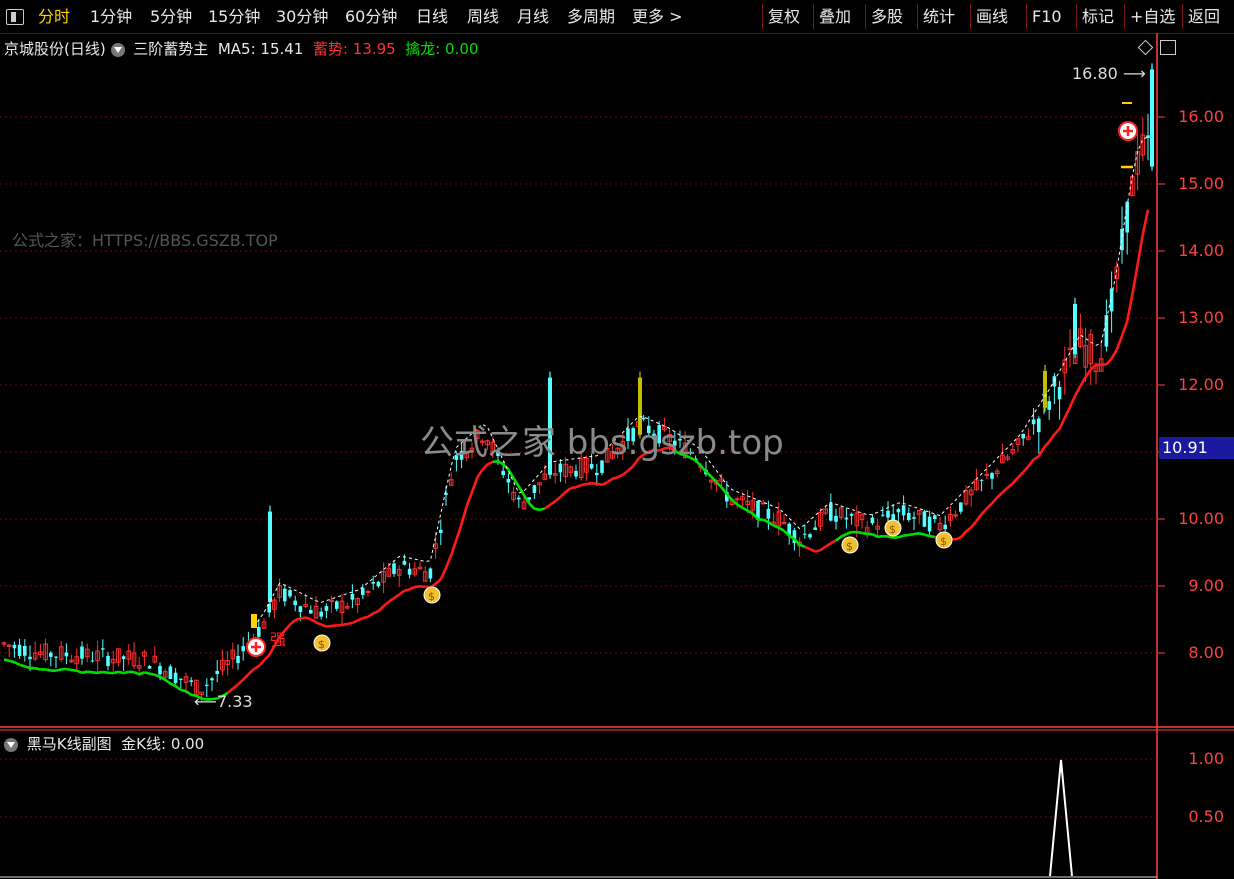 The height and width of the screenshot is (879, 1234). What do you see at coordinates (223, 701) in the screenshot?
I see `low-price-label: ⟵7.33` at bounding box center [223, 701].